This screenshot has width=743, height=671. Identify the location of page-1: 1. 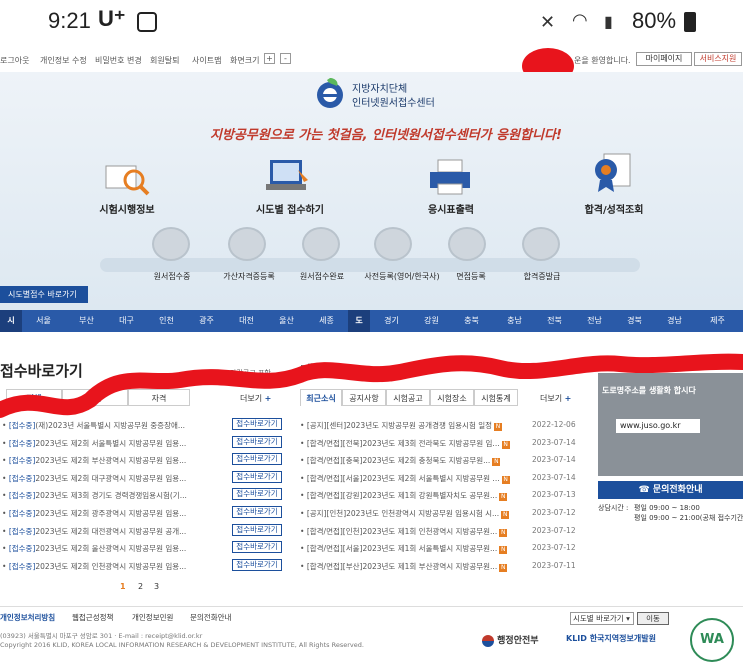
(123, 586).